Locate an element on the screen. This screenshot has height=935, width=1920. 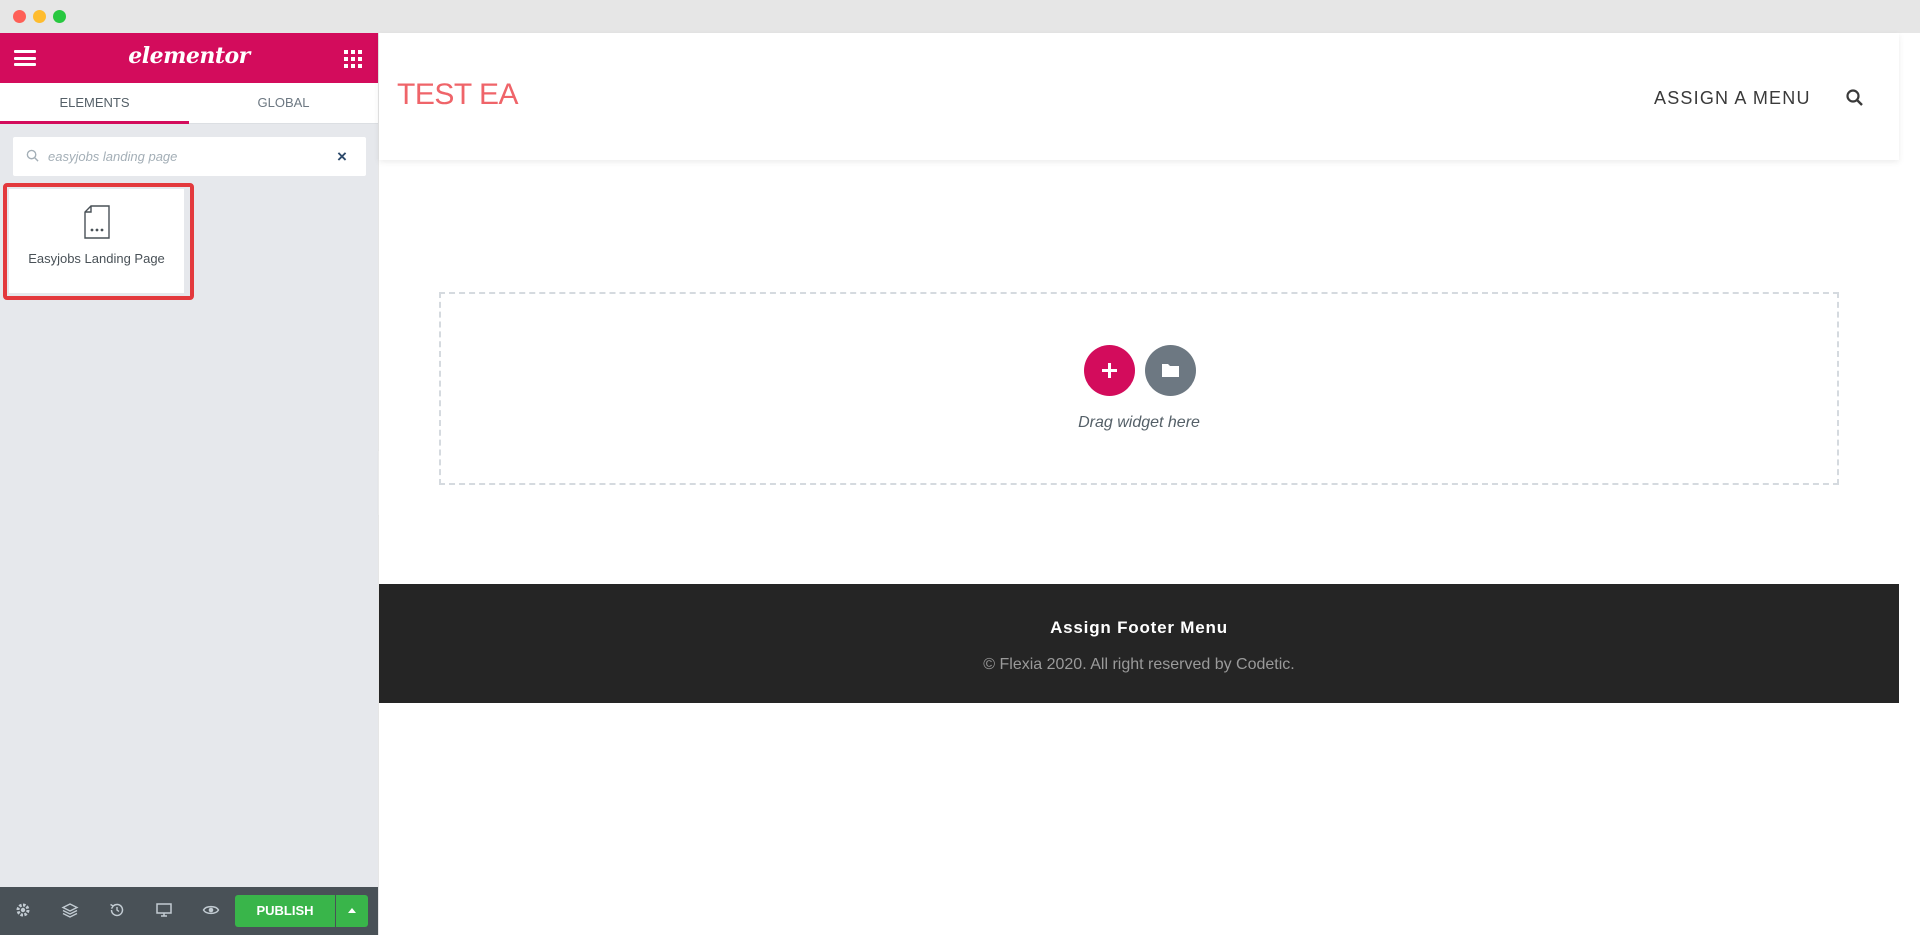
drag-widget-hint: Drag widget here is located at coordinates (1139, 422).